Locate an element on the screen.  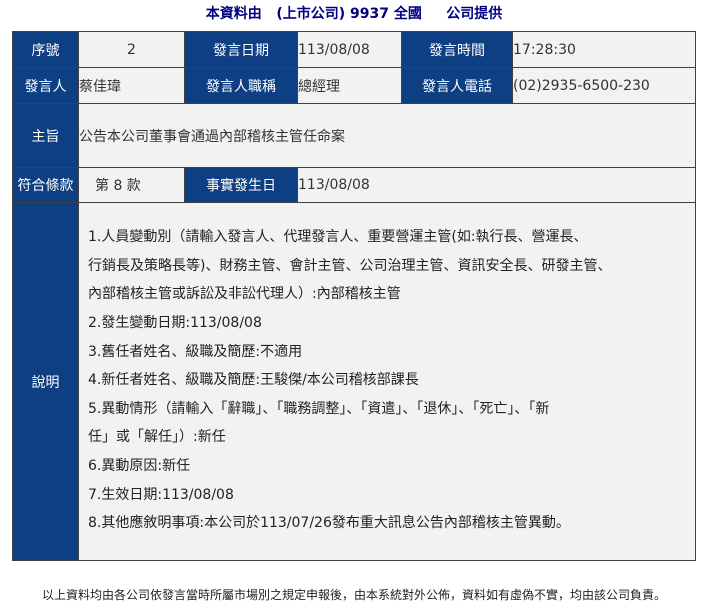
time-value: 17:28:30 is located at coordinates (604, 49).